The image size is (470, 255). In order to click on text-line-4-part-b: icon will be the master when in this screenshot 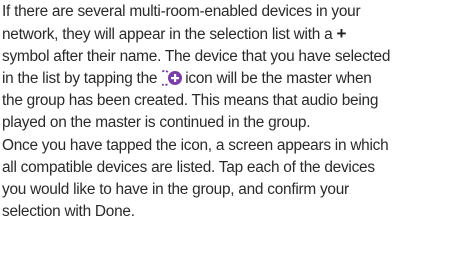, I will do `click(278, 79)`.